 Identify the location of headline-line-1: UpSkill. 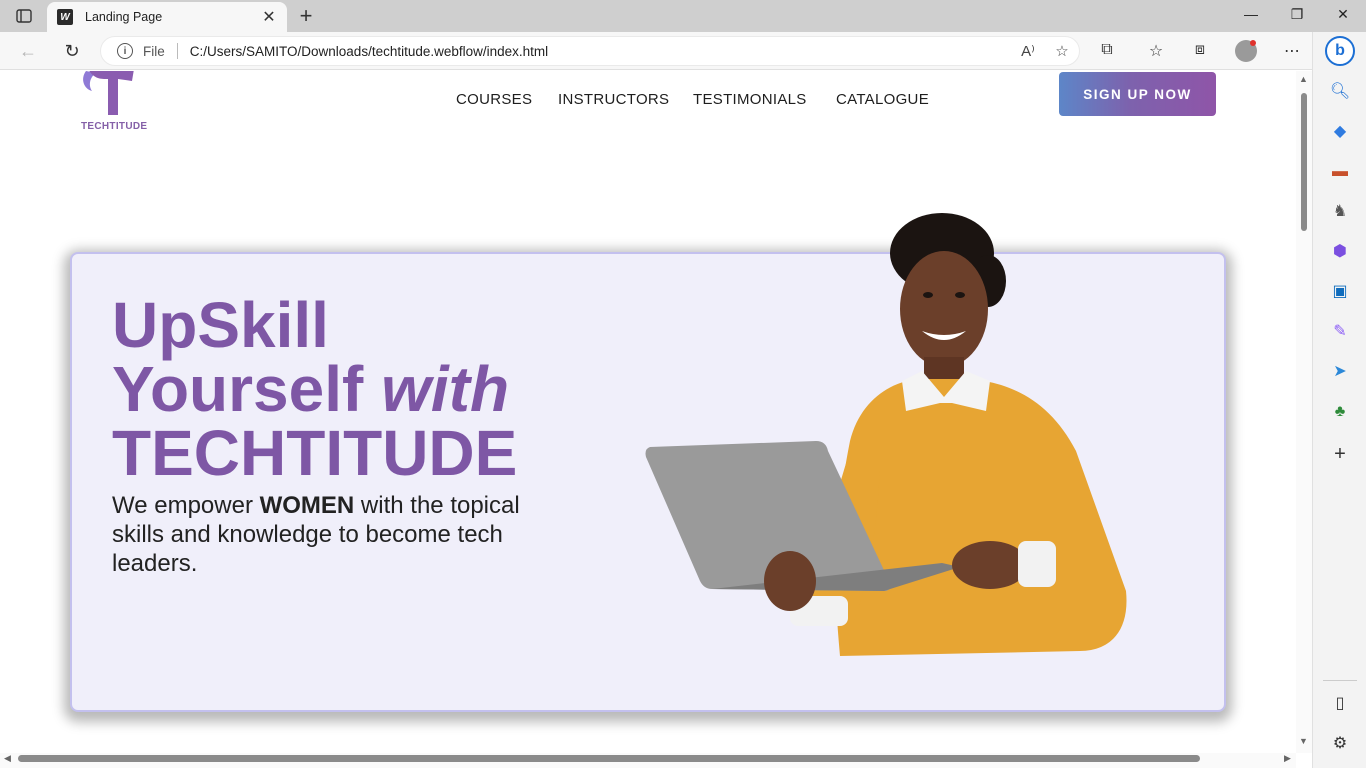
(220, 325).